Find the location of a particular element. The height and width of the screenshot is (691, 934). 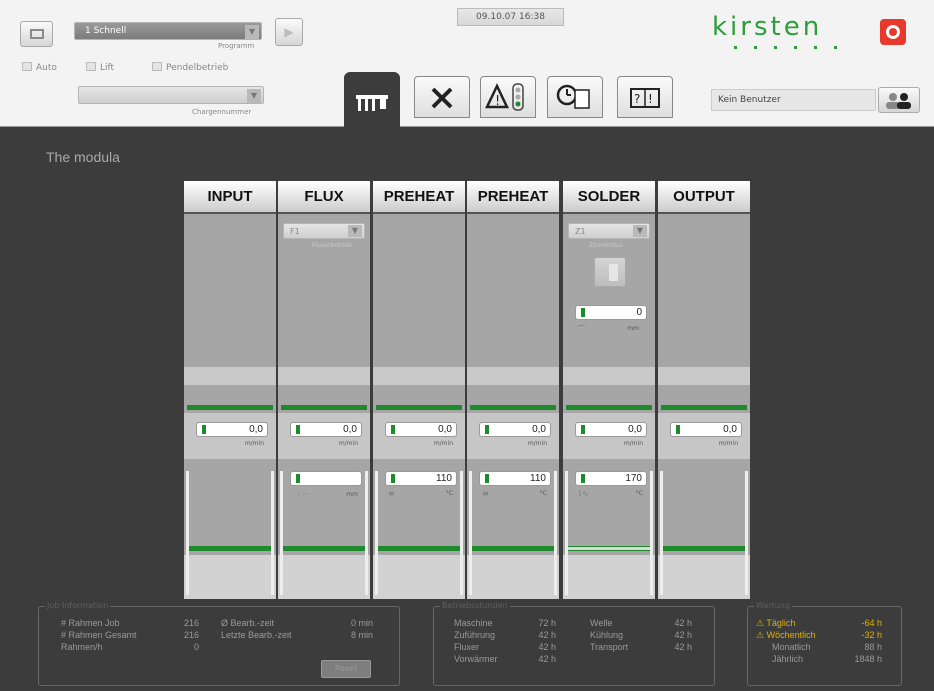

batch-caption: Chargennummer is located at coordinates (222, 112).